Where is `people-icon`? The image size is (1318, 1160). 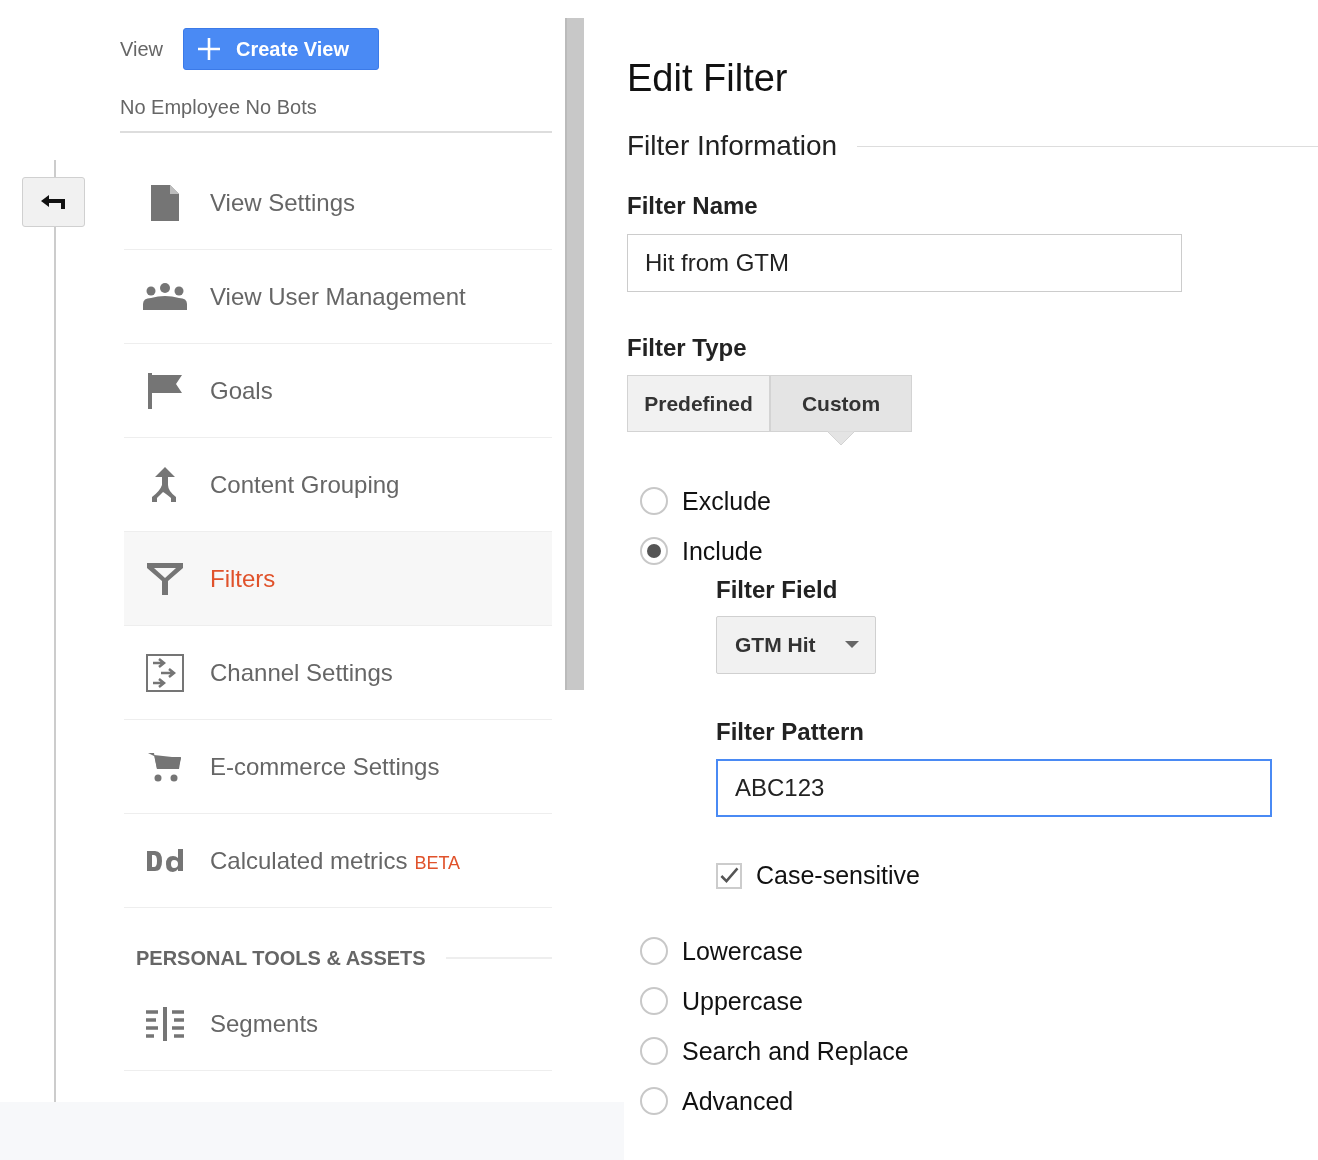
people-icon is located at coordinates (165, 296).